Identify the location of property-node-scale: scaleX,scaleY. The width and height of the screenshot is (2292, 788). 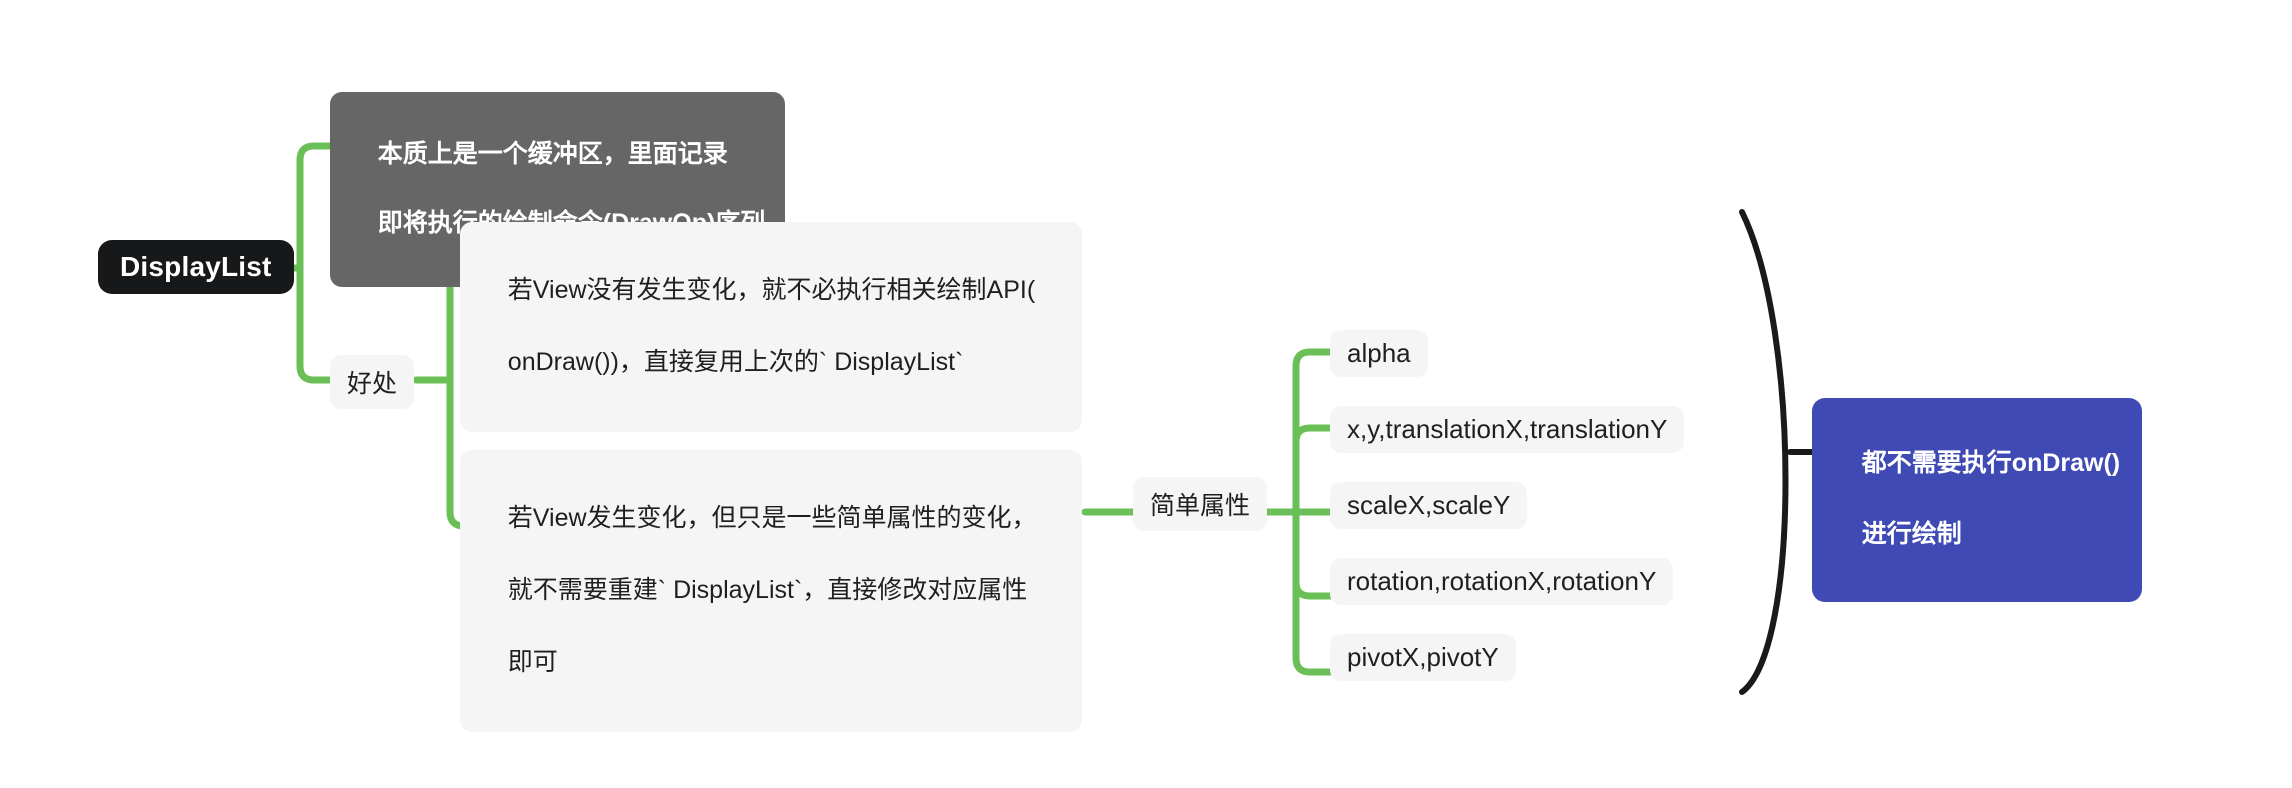
(1429, 505).